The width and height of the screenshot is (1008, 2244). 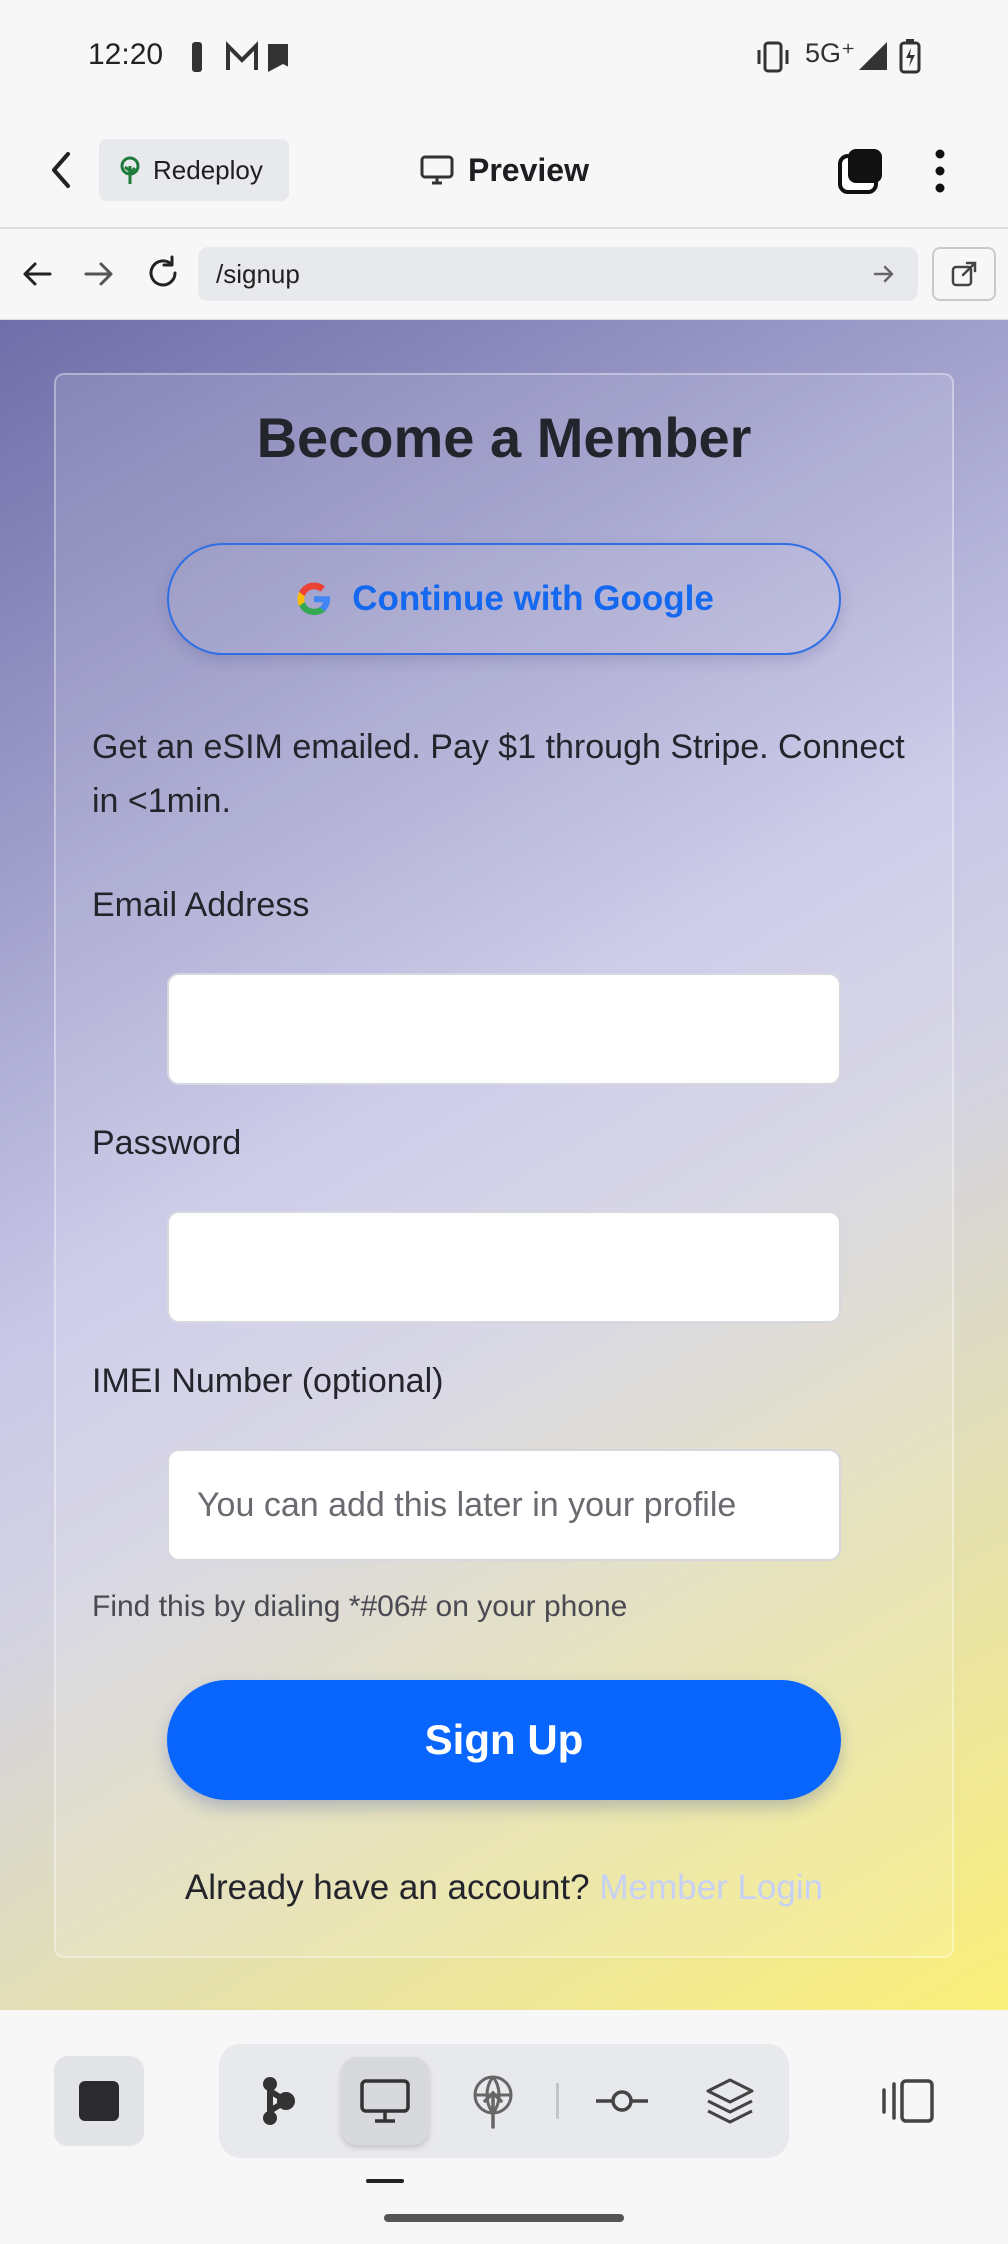 I want to click on more-icon, so click(x=940, y=171).